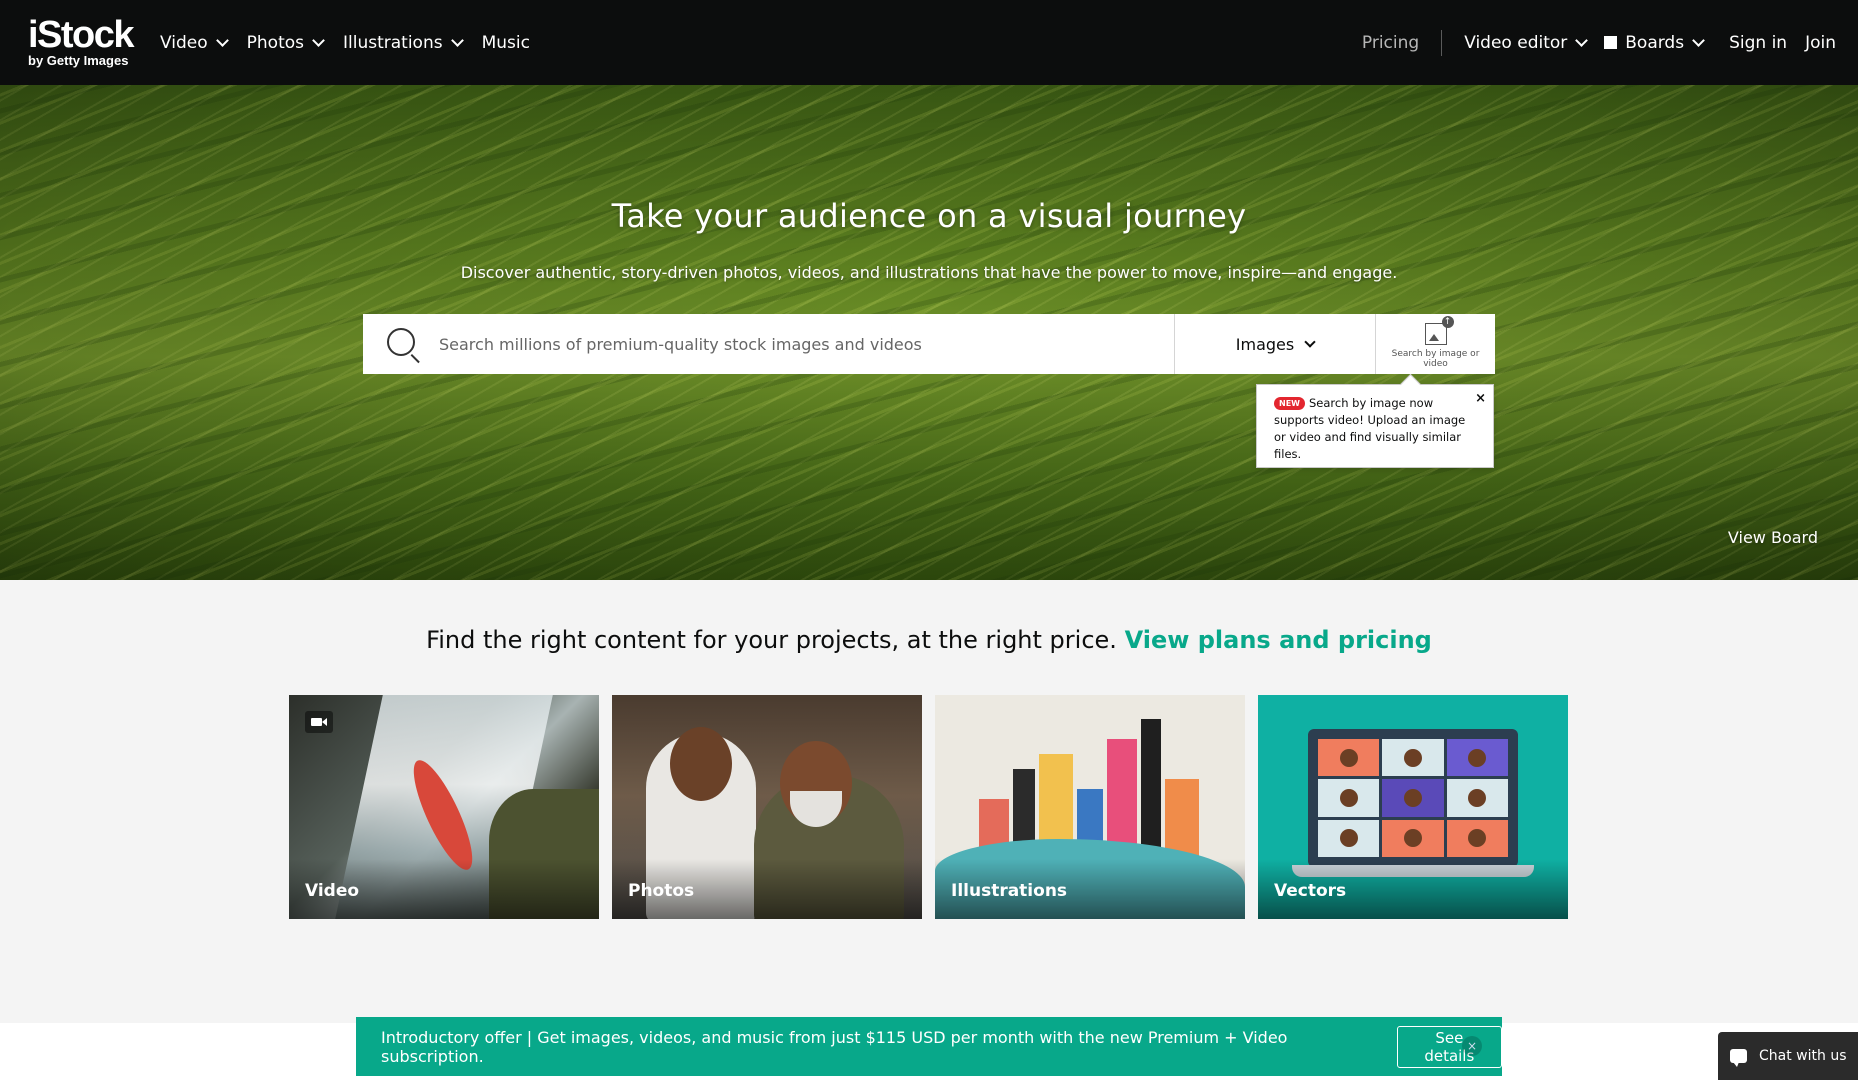 This screenshot has width=1858, height=1080. I want to click on media-type-value: Images, so click(1265, 344).